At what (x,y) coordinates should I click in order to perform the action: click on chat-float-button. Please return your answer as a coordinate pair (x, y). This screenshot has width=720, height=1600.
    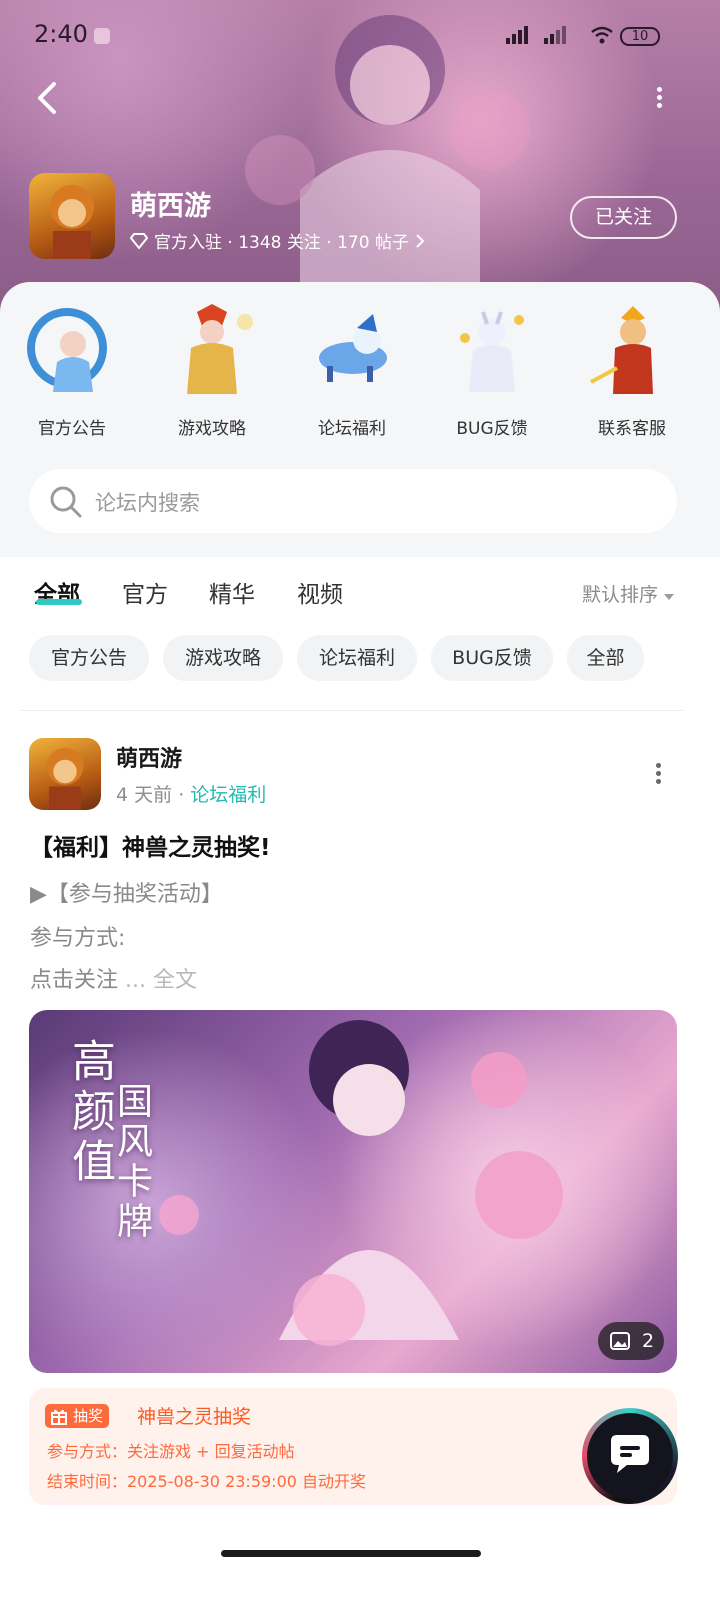
    Looking at the image, I should click on (630, 1456).